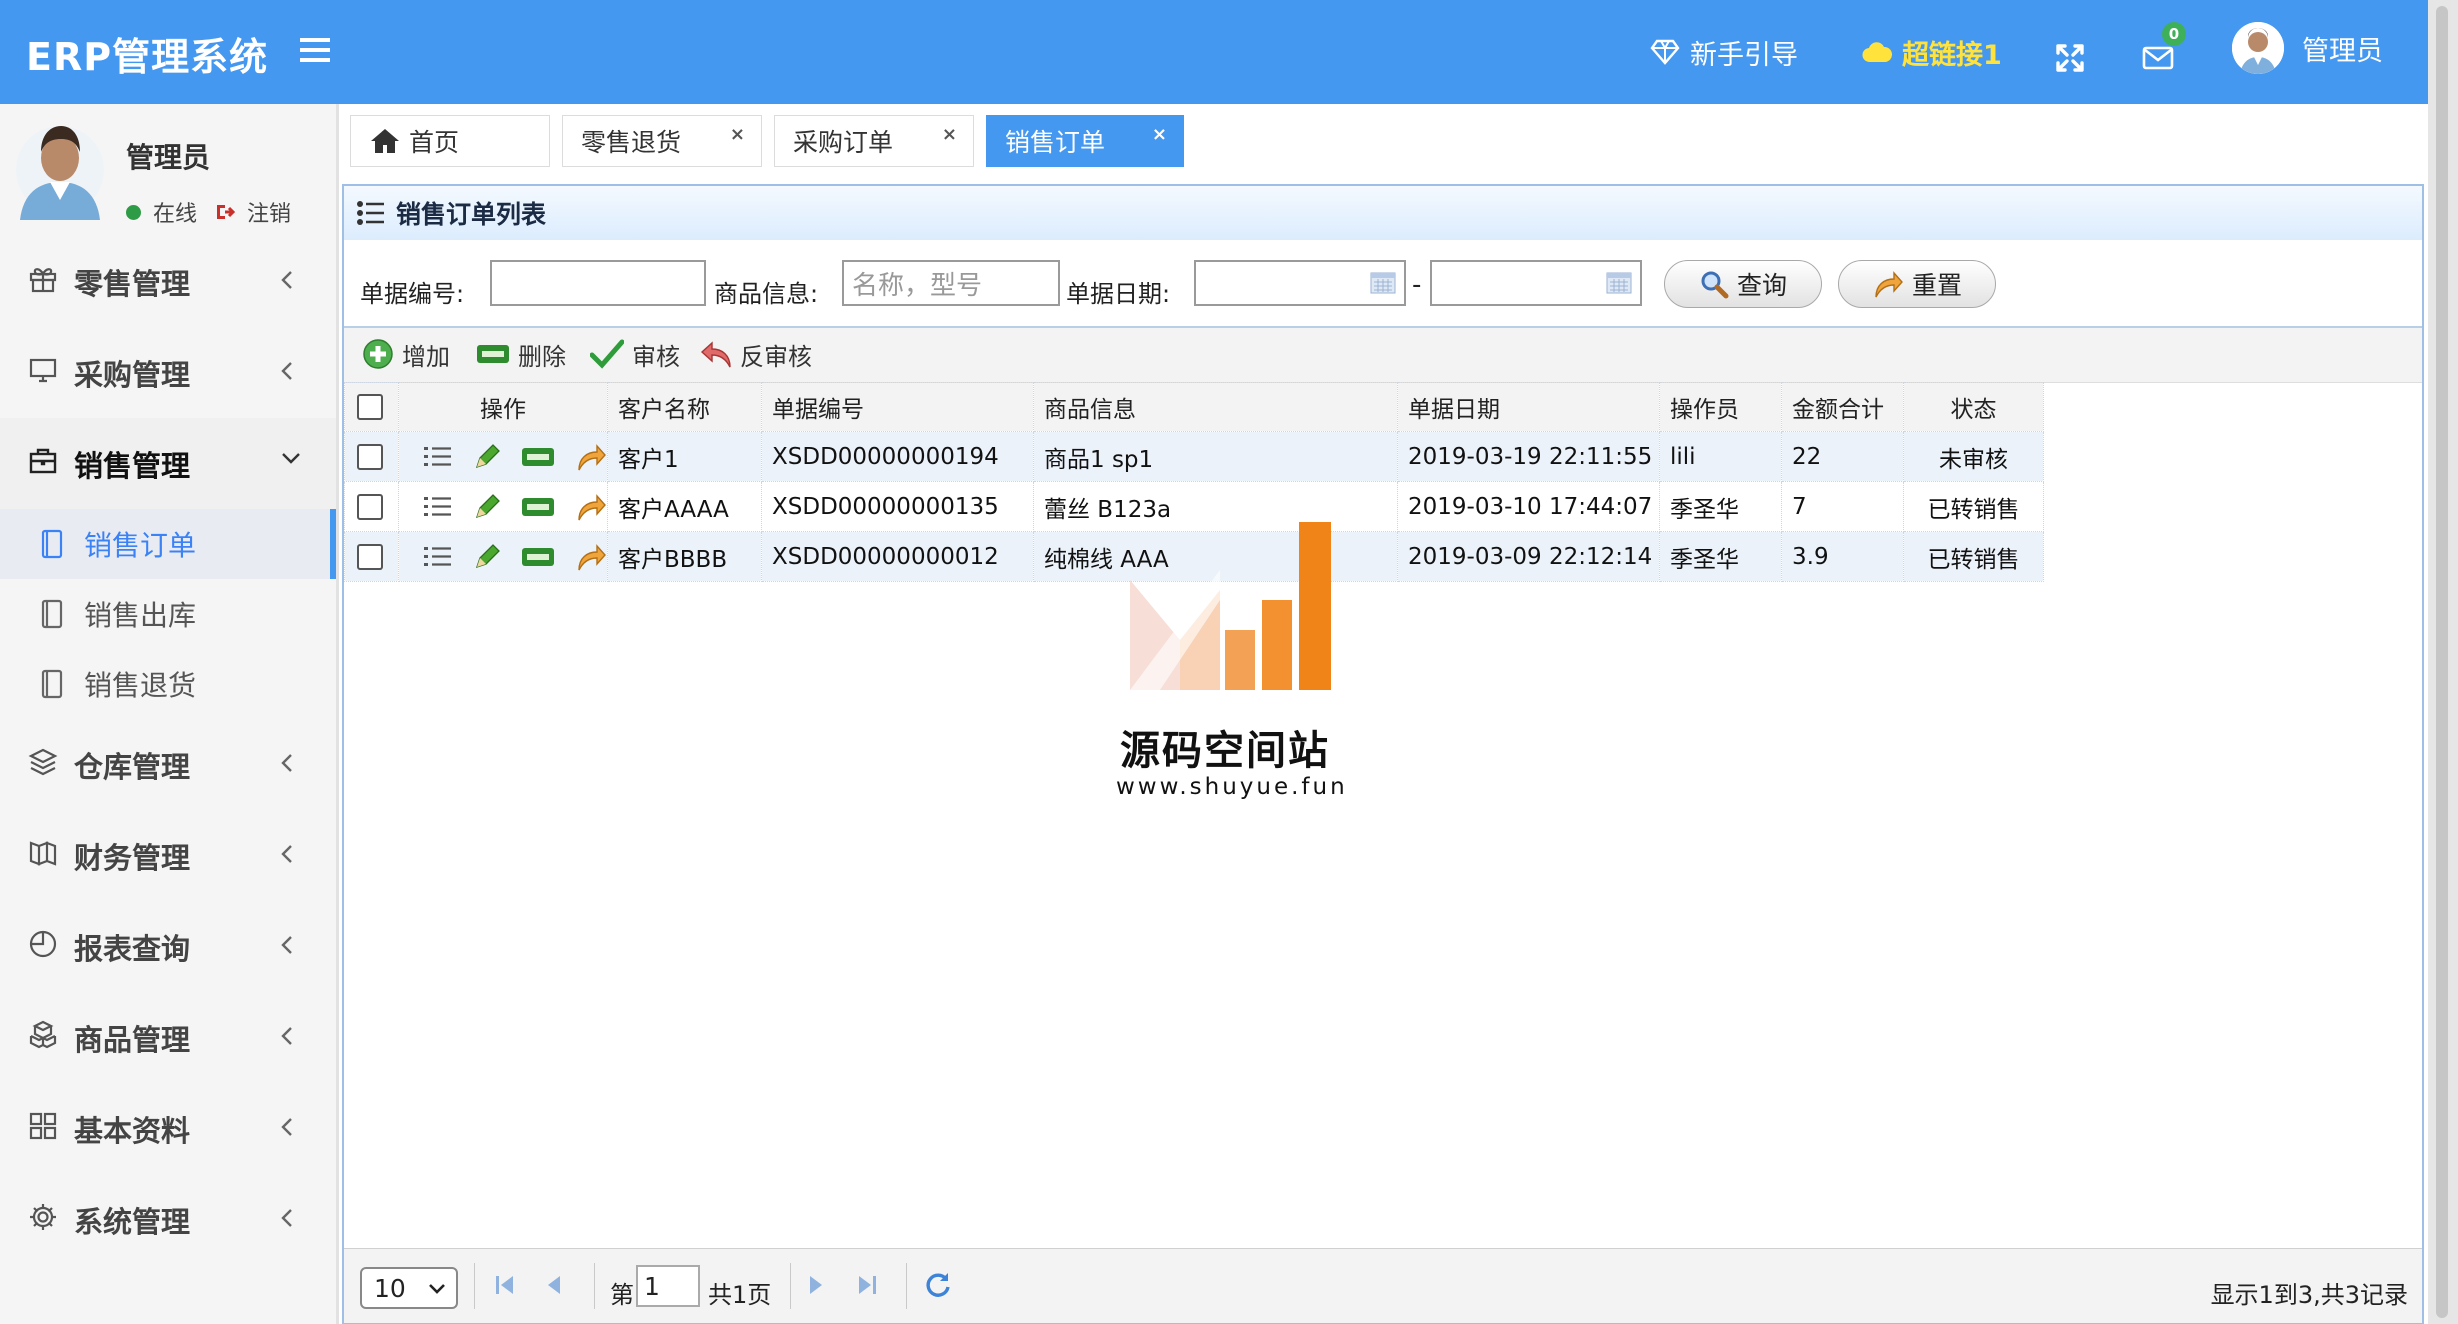 Image resolution: width=2458 pixels, height=1324 pixels. What do you see at coordinates (168, 157) in the screenshot?
I see `user-name: 管理员` at bounding box center [168, 157].